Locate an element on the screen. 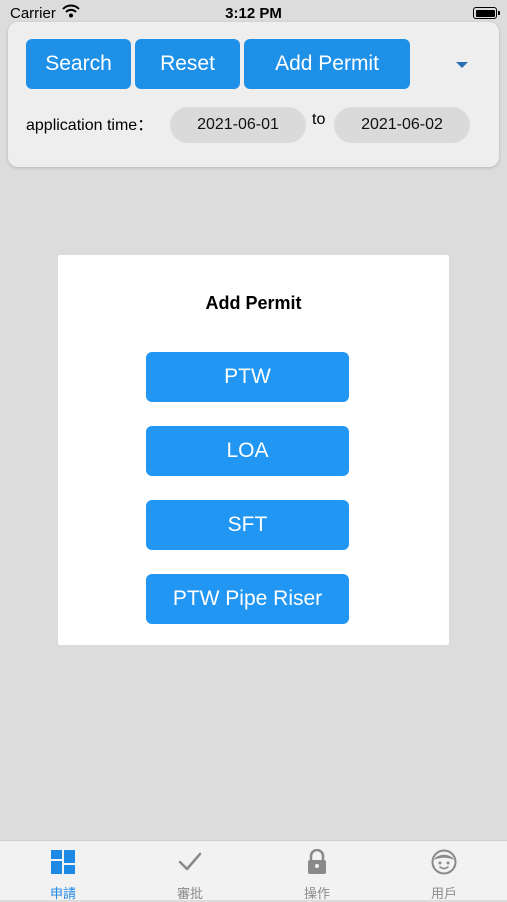  checkmark-icon is located at coordinates (190, 861).